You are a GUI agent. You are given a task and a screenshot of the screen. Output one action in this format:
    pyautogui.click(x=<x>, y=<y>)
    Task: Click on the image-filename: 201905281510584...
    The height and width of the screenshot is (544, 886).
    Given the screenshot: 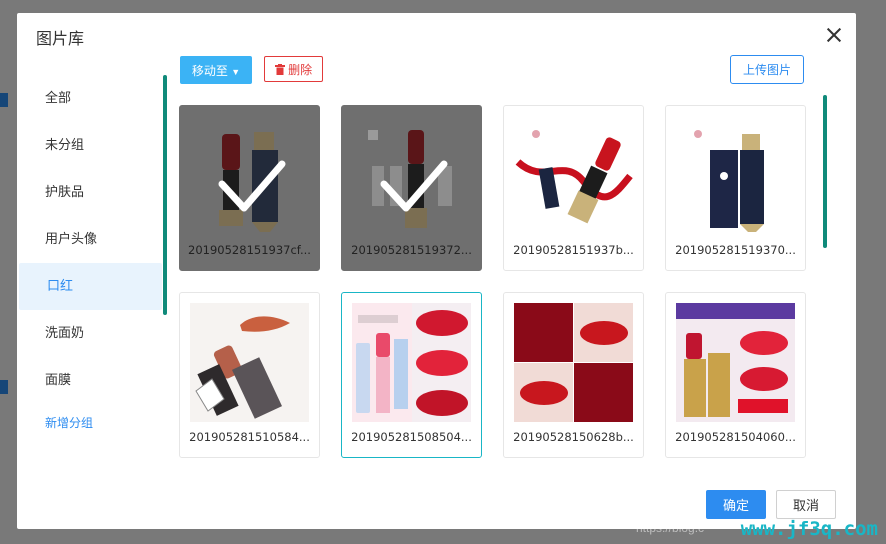 What is the action you would take?
    pyautogui.click(x=249, y=437)
    